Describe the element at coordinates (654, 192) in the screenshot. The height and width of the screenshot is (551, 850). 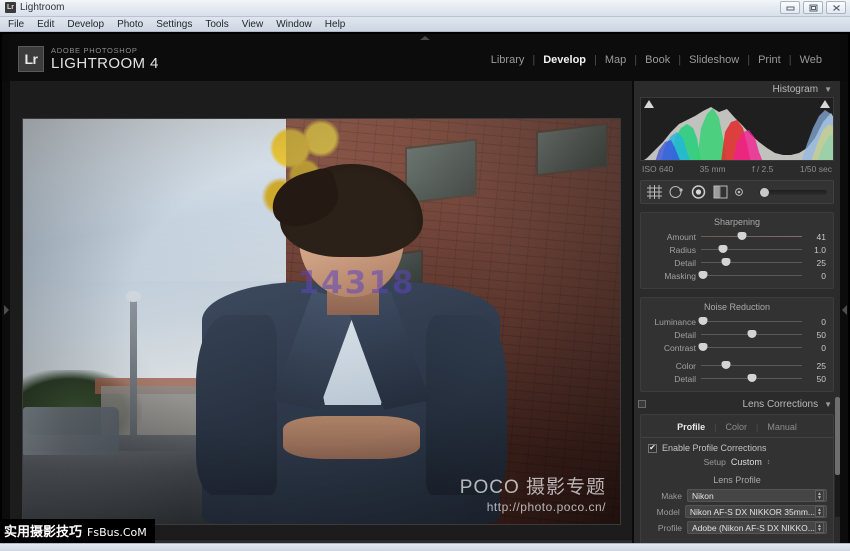
I see `crop-overlay-icon` at that location.